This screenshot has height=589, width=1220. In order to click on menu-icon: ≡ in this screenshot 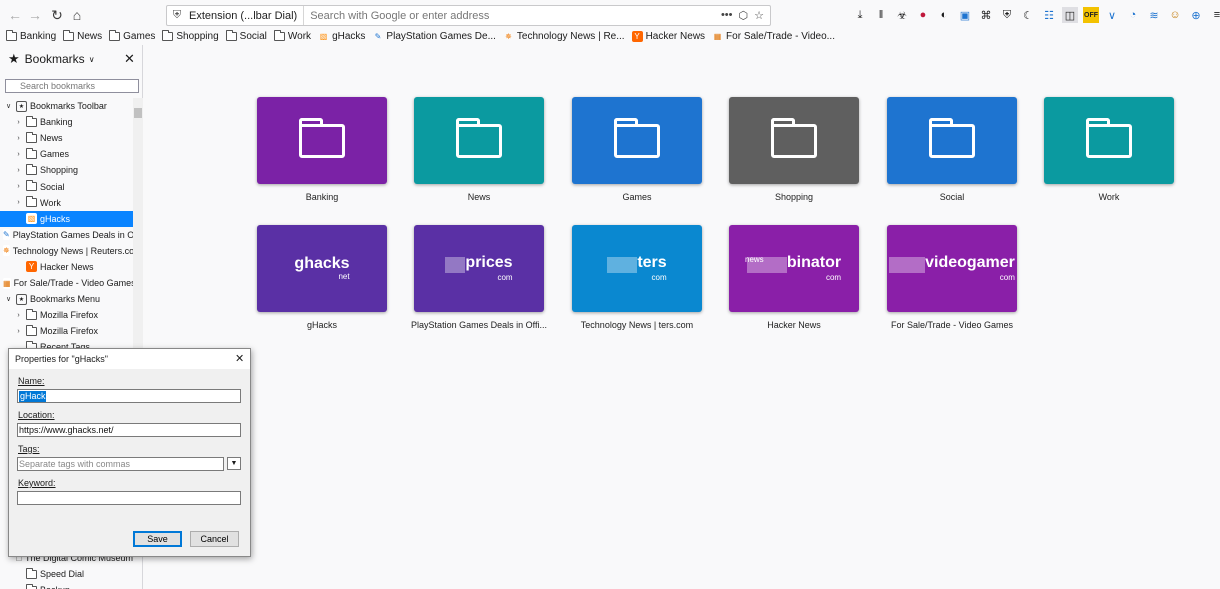, I will do `click(1214, 15)`.